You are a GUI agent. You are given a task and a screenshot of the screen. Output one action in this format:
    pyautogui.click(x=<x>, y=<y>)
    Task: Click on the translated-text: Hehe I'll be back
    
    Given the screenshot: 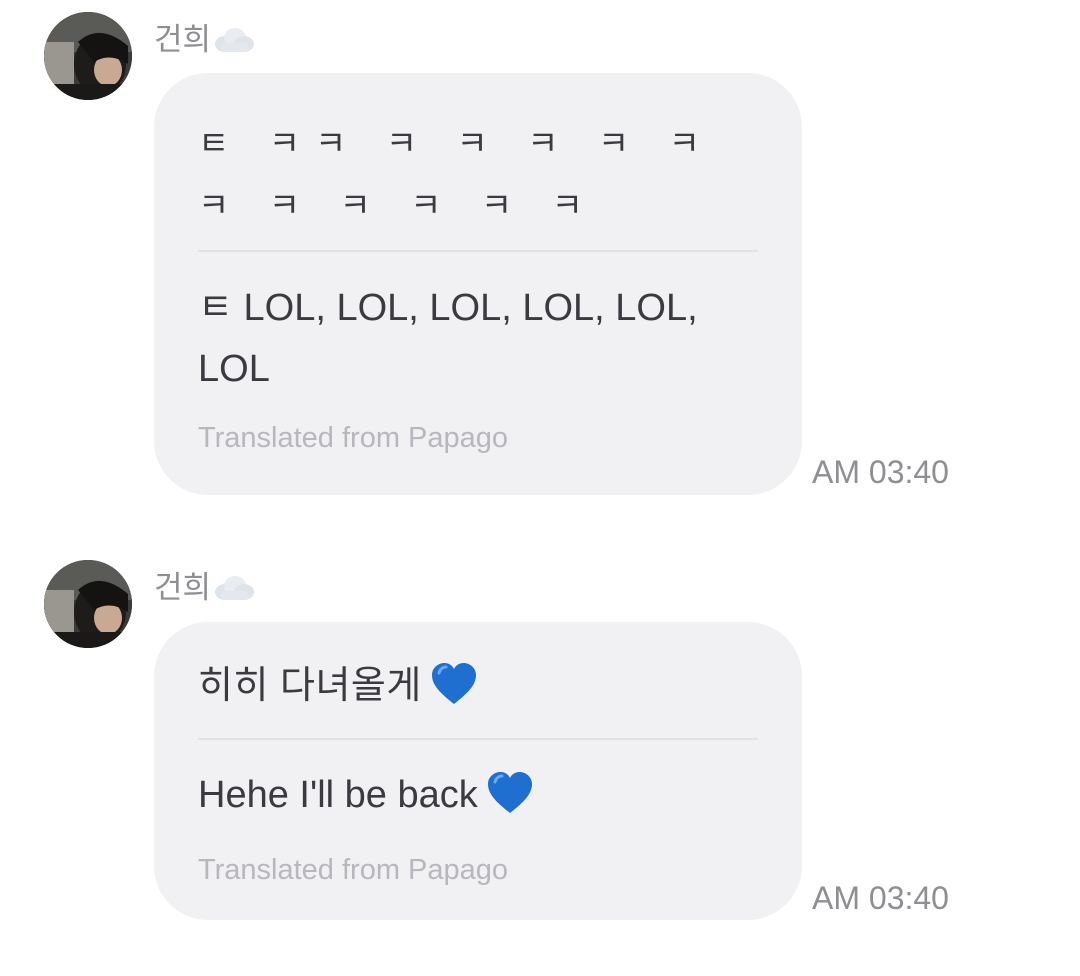 What is the action you would take?
    pyautogui.click(x=478, y=783)
    